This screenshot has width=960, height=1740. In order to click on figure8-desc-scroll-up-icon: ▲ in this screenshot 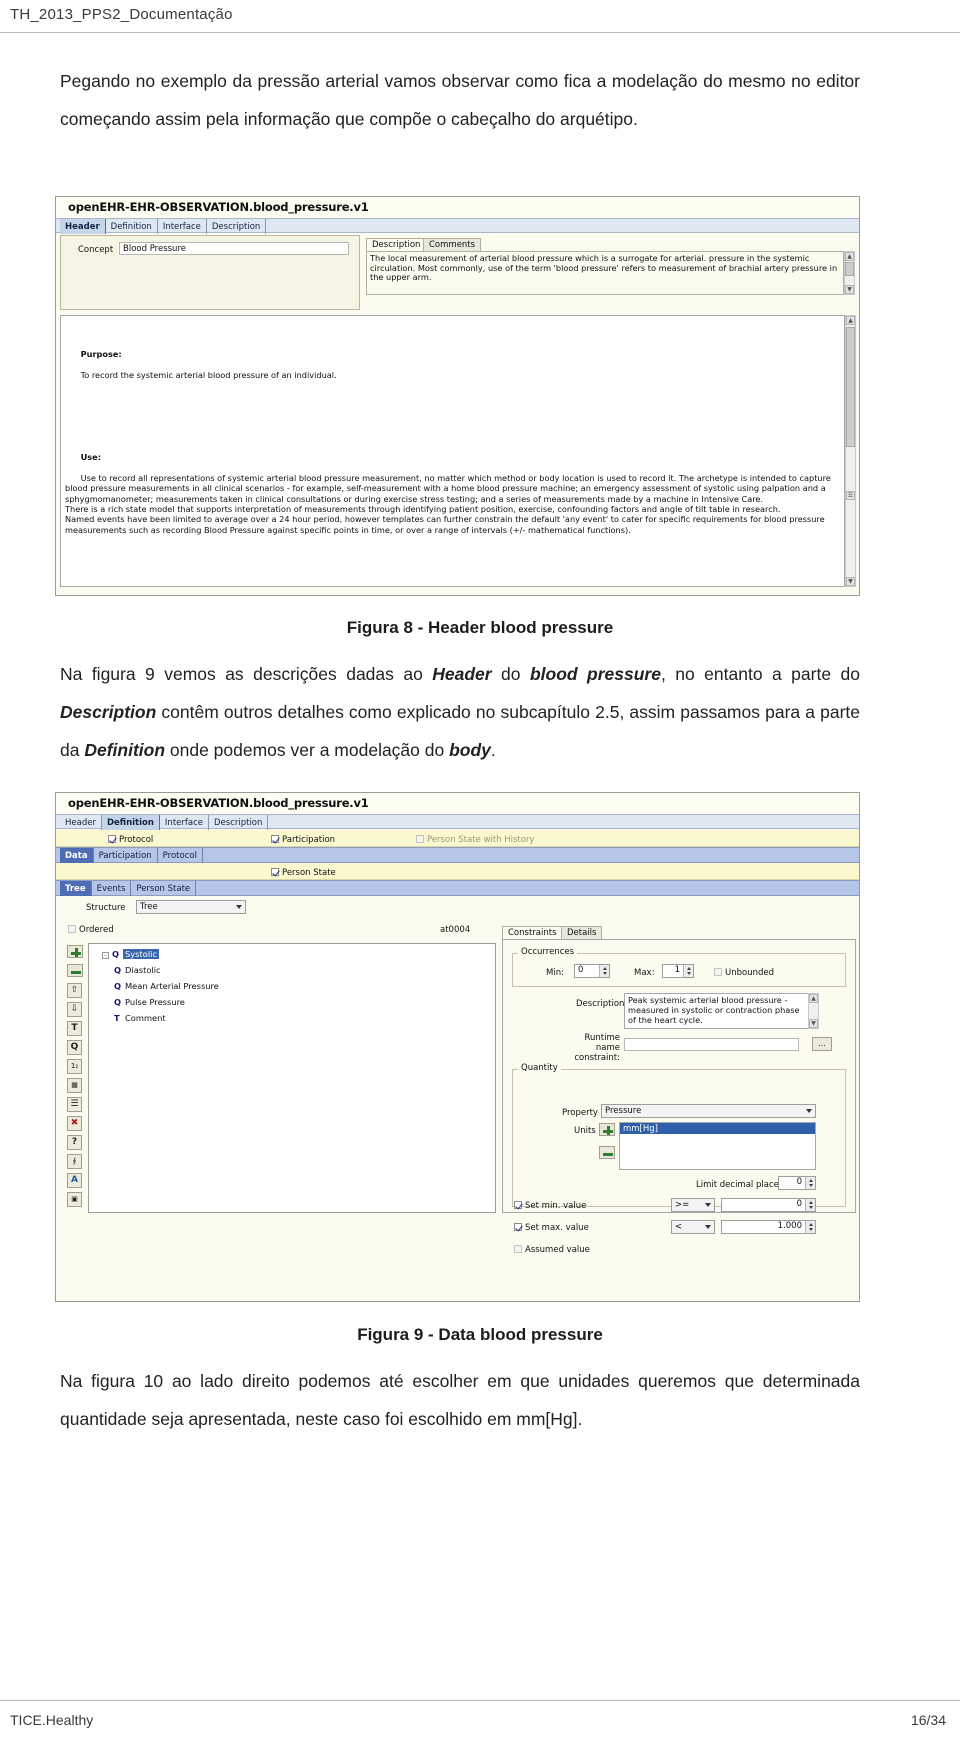, I will do `click(849, 256)`.